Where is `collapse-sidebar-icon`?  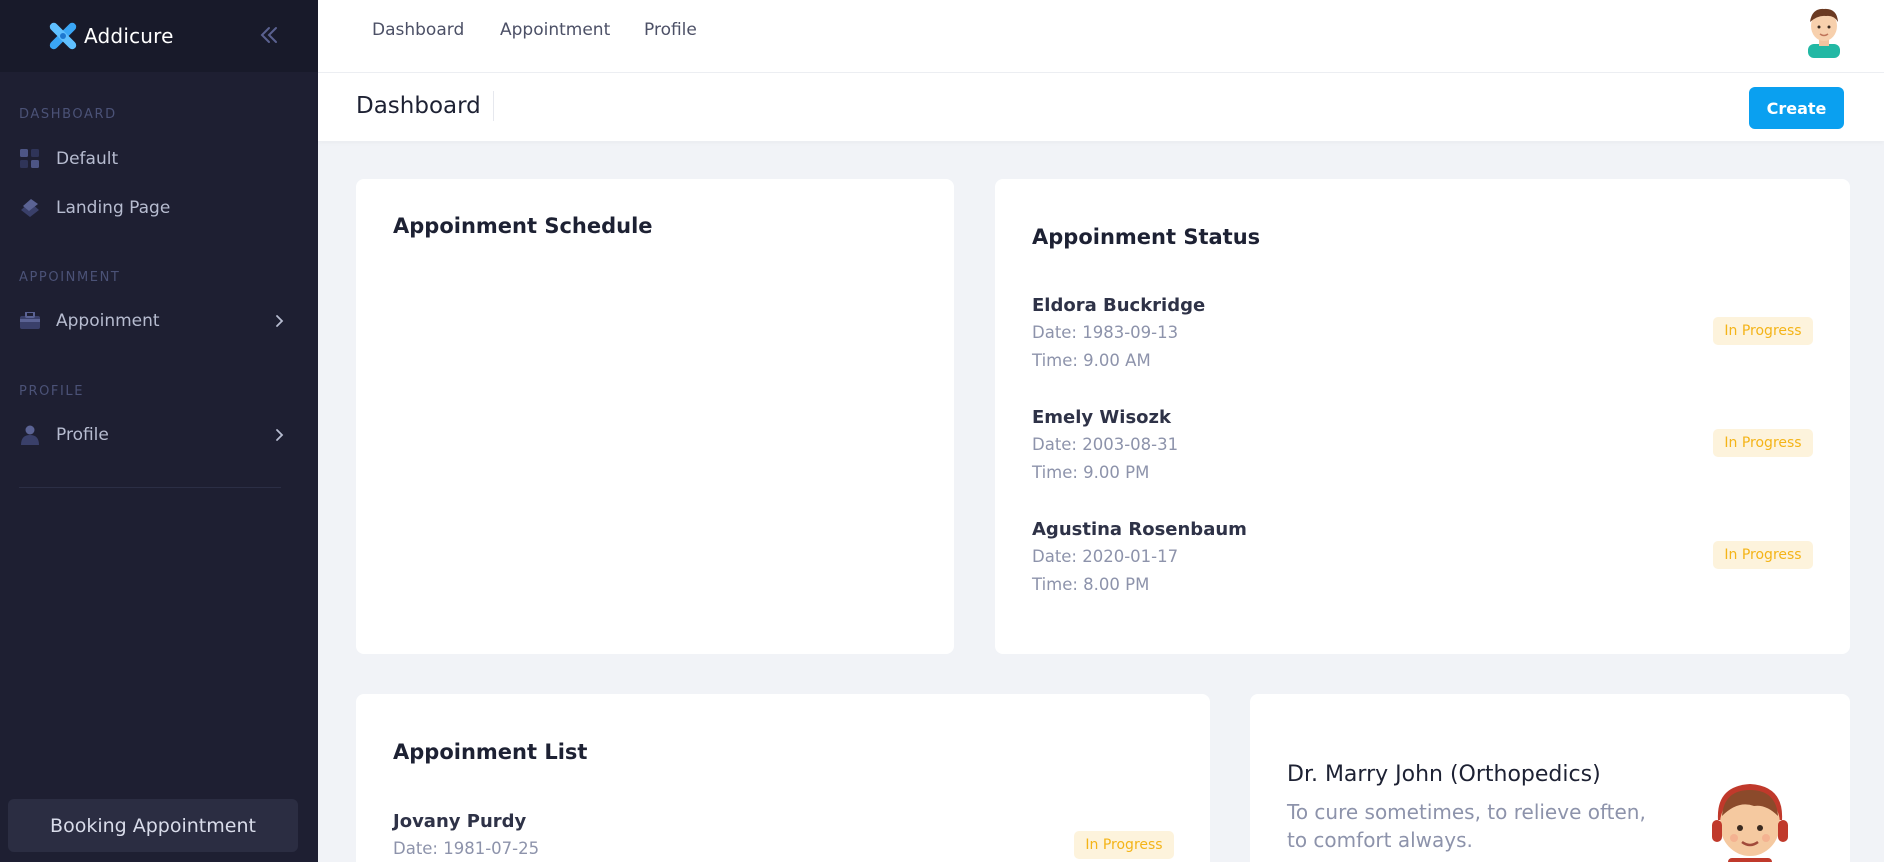
collapse-sidebar-icon is located at coordinates (269, 35).